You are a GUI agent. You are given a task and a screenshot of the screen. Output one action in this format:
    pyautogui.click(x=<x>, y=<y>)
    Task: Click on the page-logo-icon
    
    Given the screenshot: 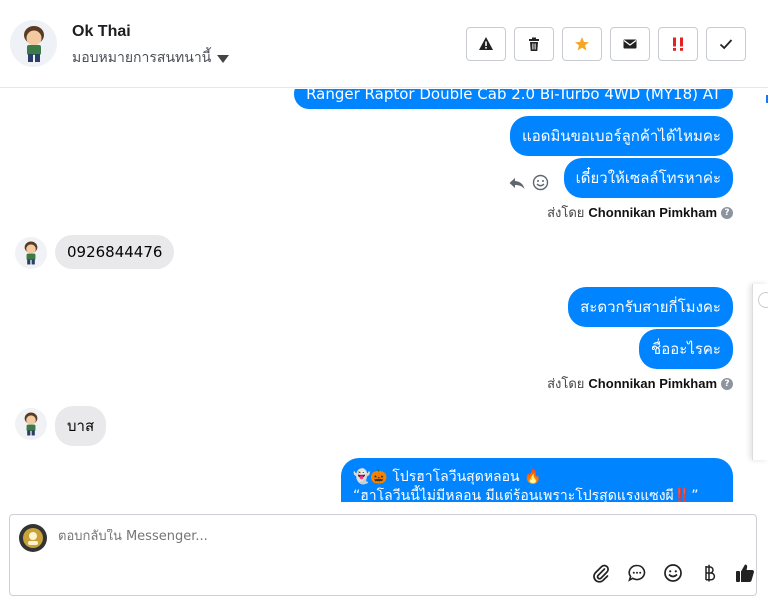 What is the action you would take?
    pyautogui.click(x=33, y=538)
    